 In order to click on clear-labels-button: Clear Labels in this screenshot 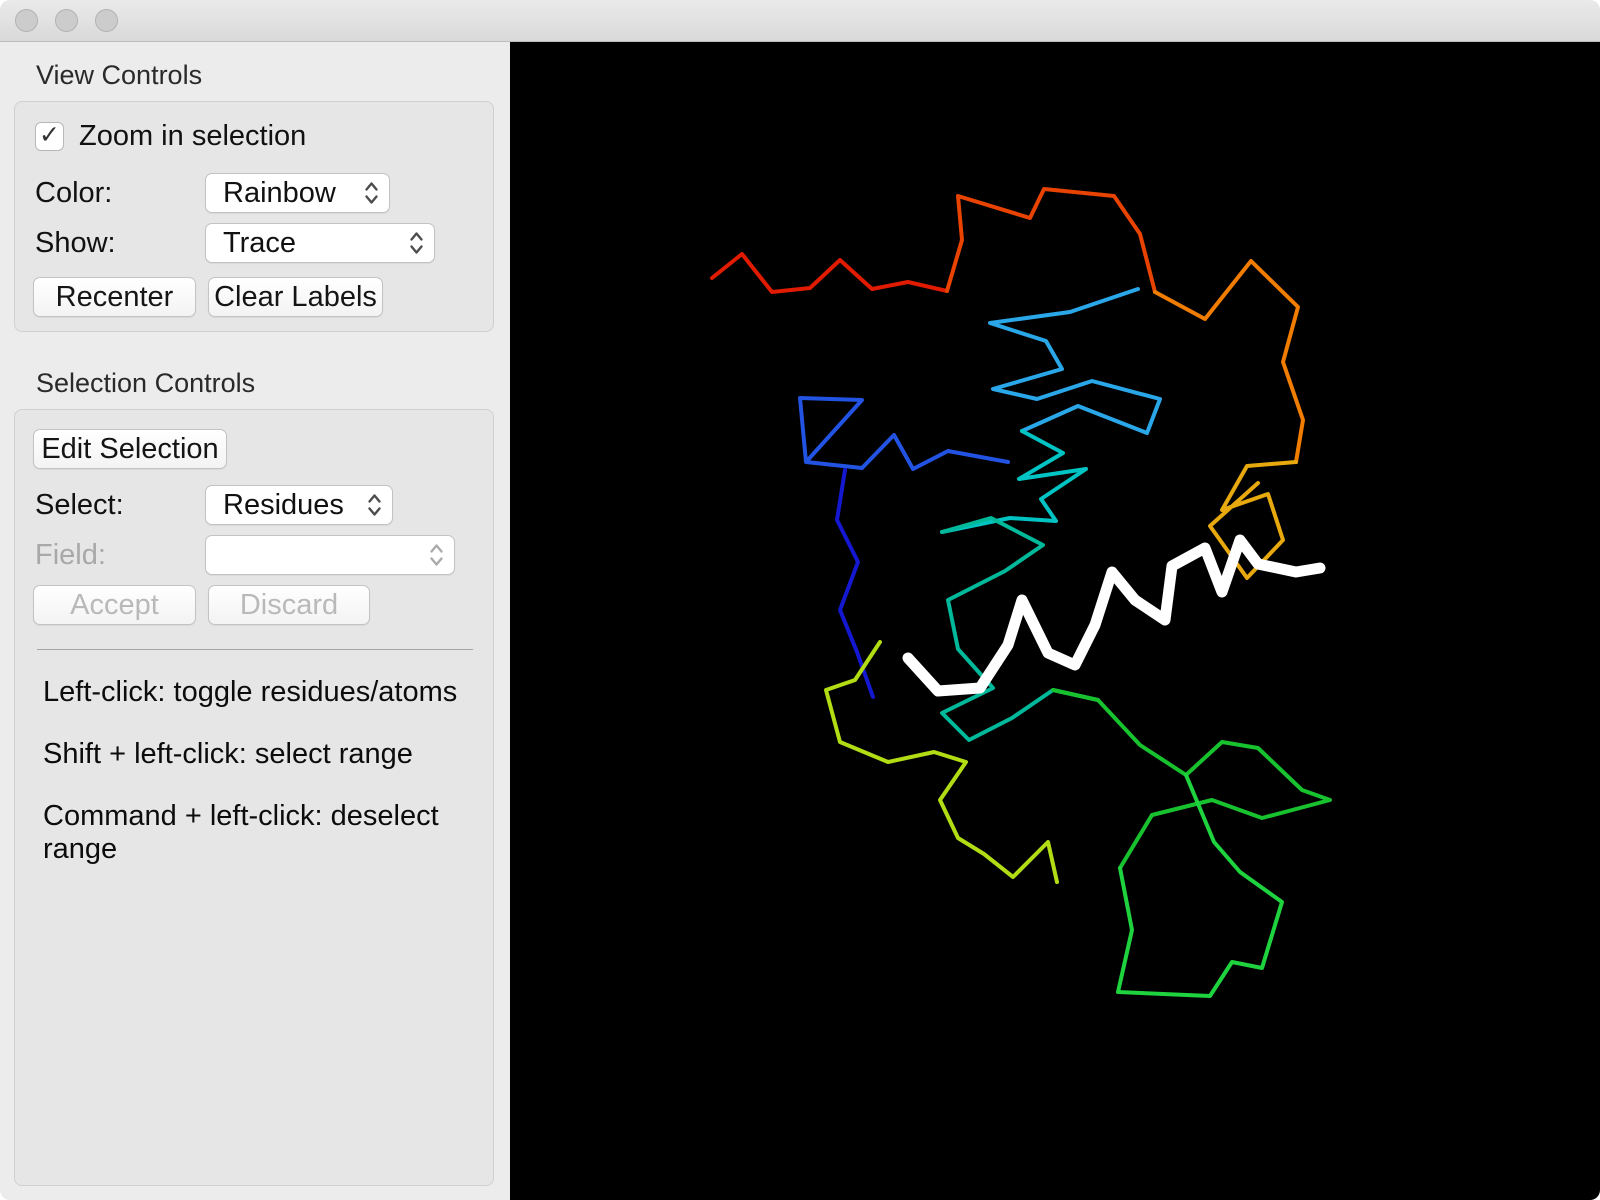, I will do `click(295, 297)`.